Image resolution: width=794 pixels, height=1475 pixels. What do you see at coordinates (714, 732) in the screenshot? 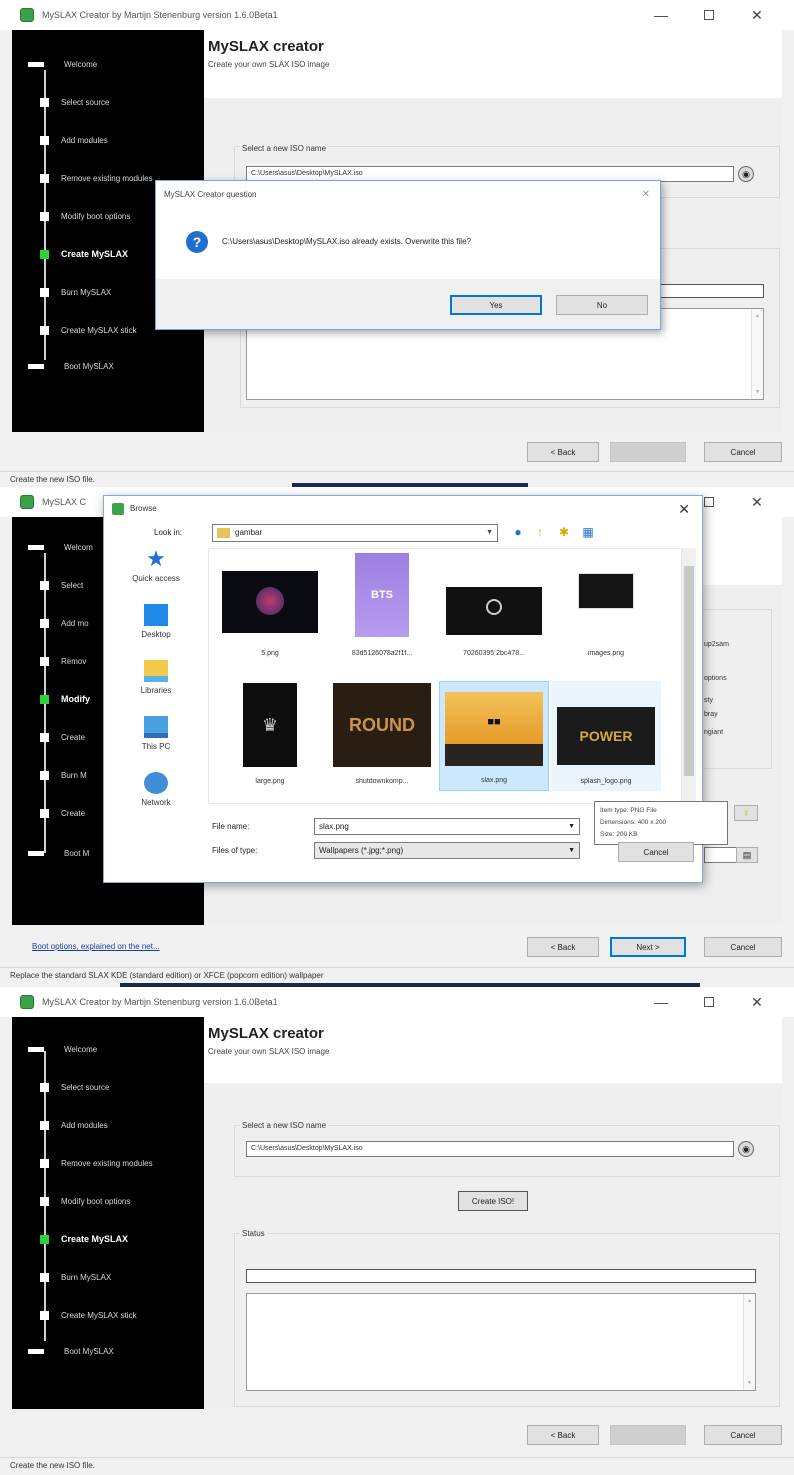
I see `peek-text-5: ngiant` at bounding box center [714, 732].